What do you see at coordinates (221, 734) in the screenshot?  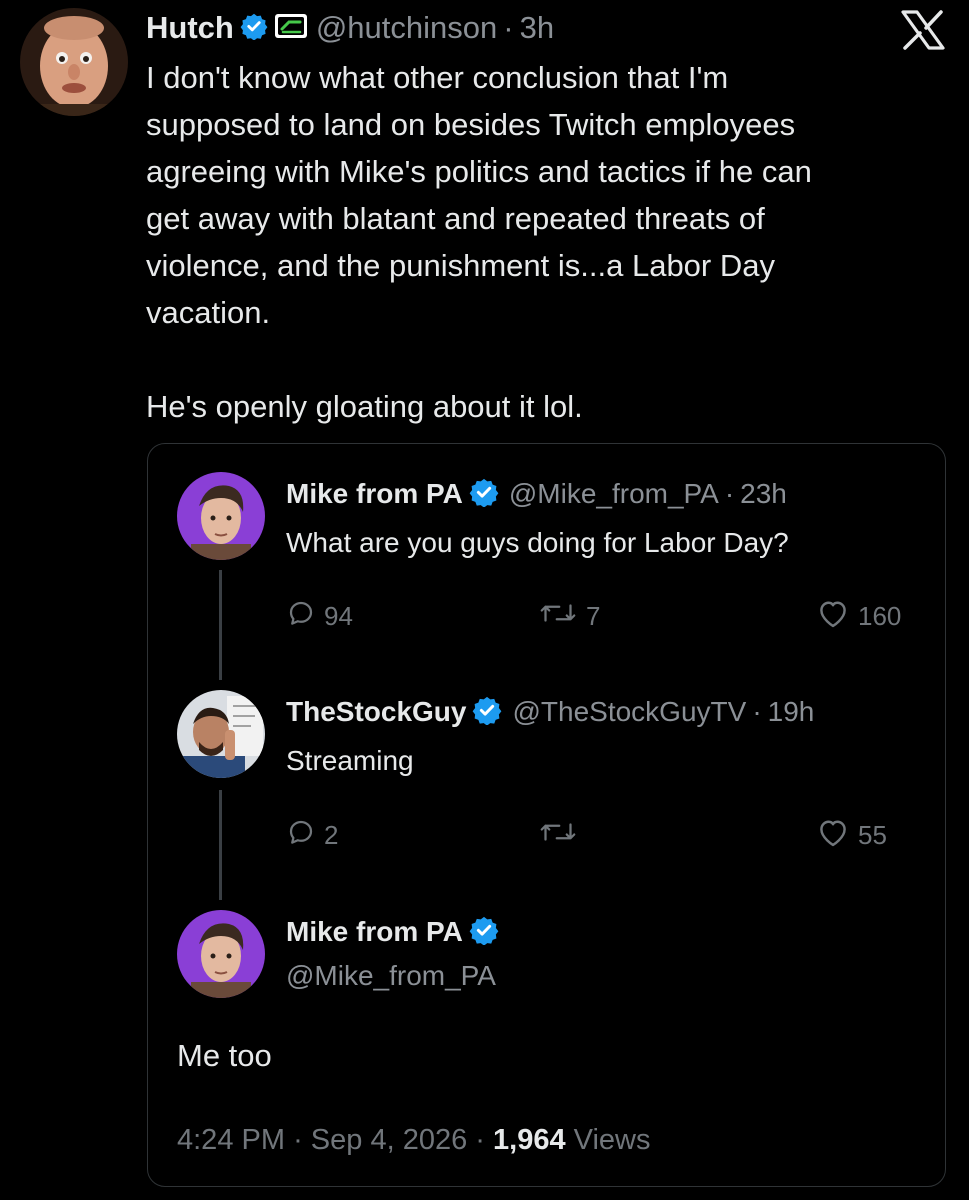 I see `thestockguy-avatar` at bounding box center [221, 734].